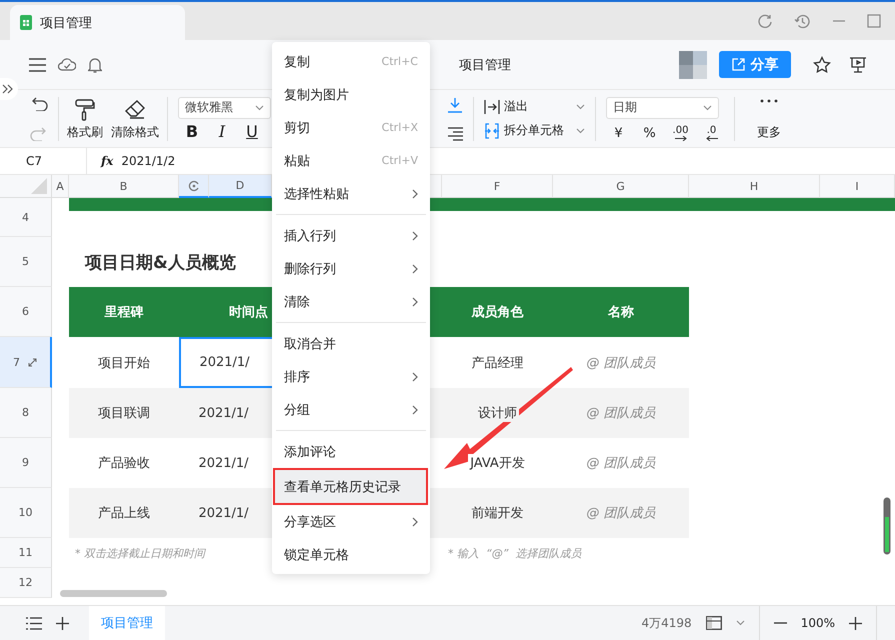  What do you see at coordinates (351, 268) in the screenshot?
I see `menu-item: 删除行列` at bounding box center [351, 268].